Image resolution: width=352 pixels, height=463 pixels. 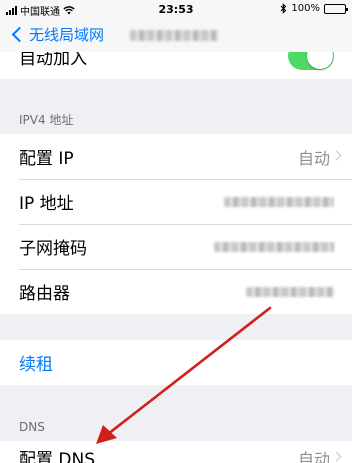 What do you see at coordinates (46, 204) in the screenshot?
I see `ip-address-label: IP 地址` at bounding box center [46, 204].